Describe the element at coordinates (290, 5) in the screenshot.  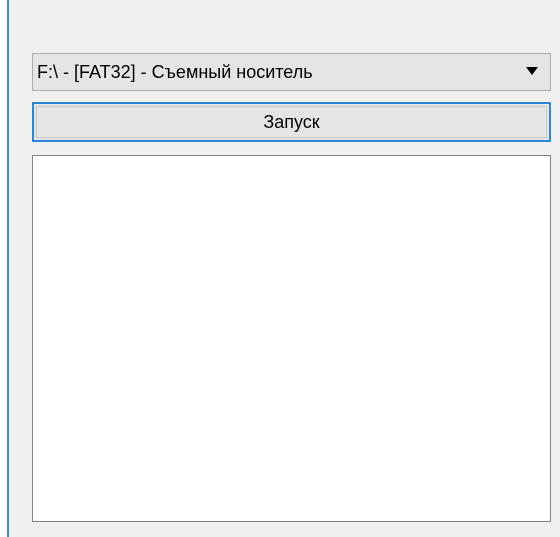
I see `cropped-top-label` at that location.